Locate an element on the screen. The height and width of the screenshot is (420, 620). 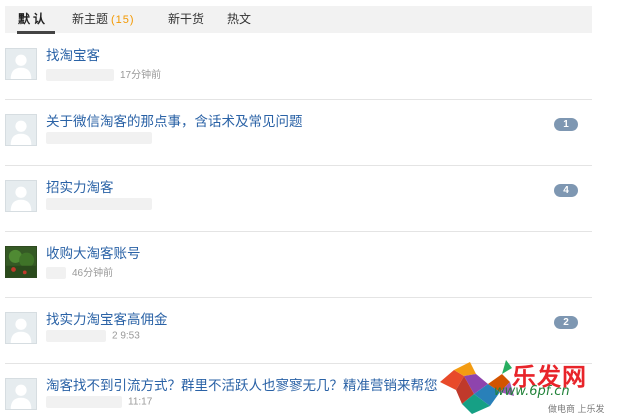
thread-title: 招实力淘客 is located at coordinates (80, 186).